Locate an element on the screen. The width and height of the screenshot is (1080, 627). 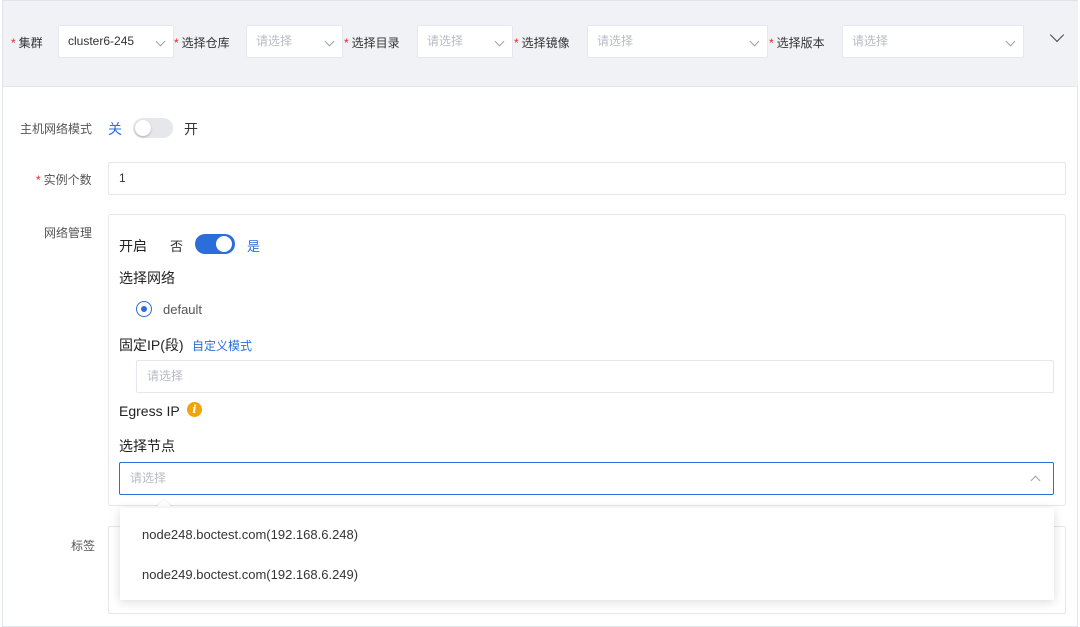
version-placeholder: 请选择 is located at coordinates (870, 41).